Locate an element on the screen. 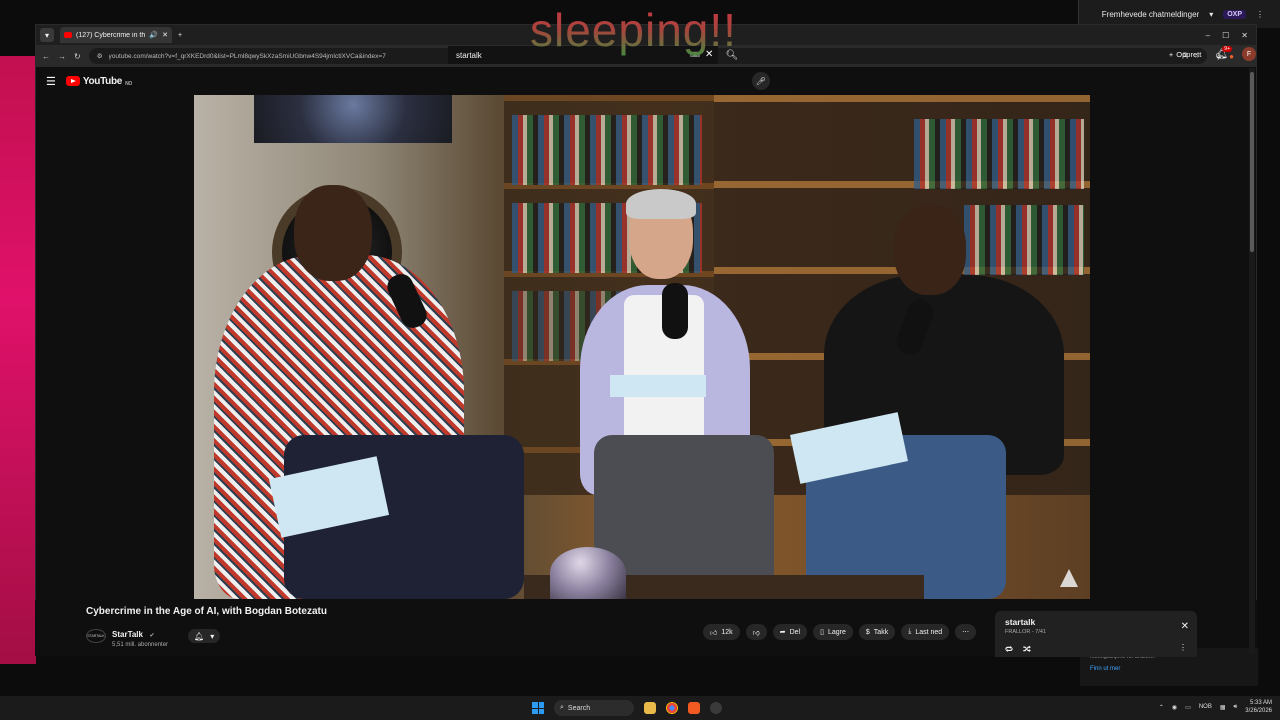  time: 5:33 AM is located at coordinates (1260, 703).